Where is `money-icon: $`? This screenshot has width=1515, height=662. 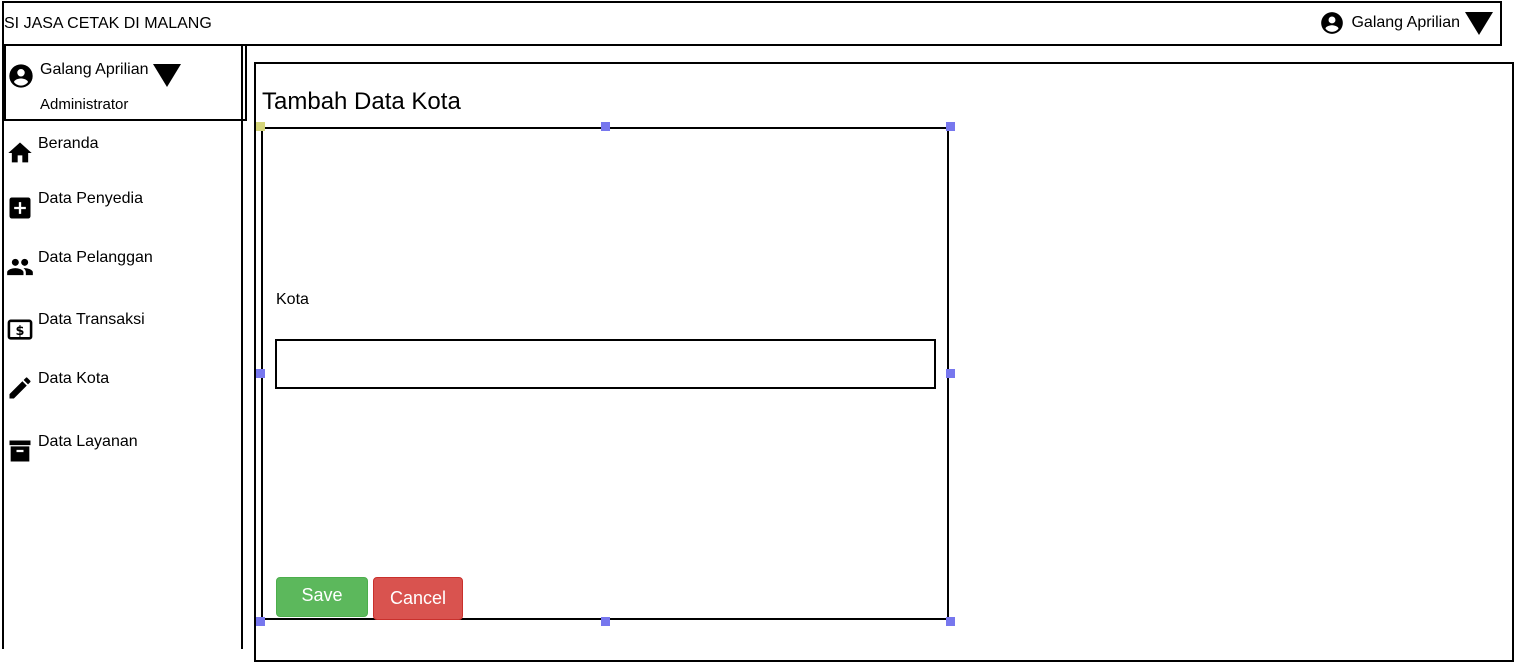 money-icon: $ is located at coordinates (20, 329).